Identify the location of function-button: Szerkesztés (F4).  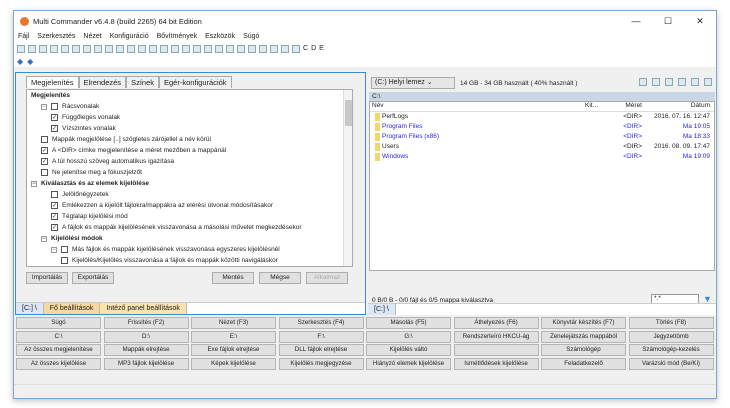
(321, 323).